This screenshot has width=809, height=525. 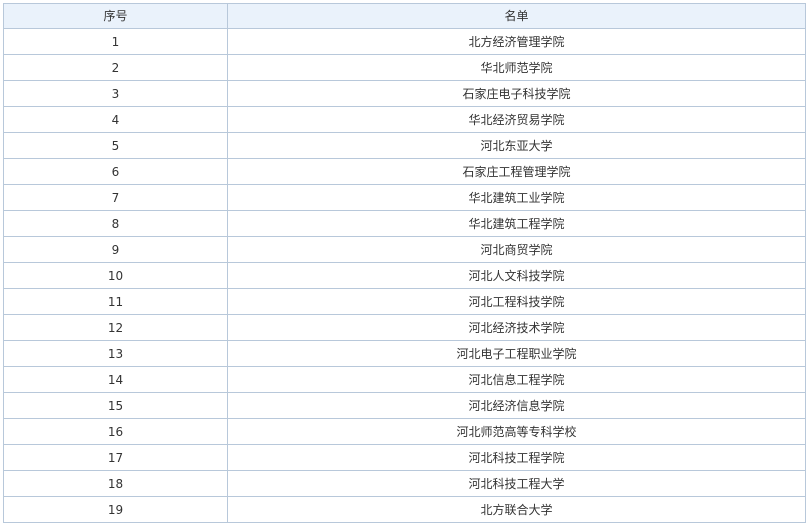 I want to click on table-row: 17 河北科技工程学院, so click(x=404, y=457).